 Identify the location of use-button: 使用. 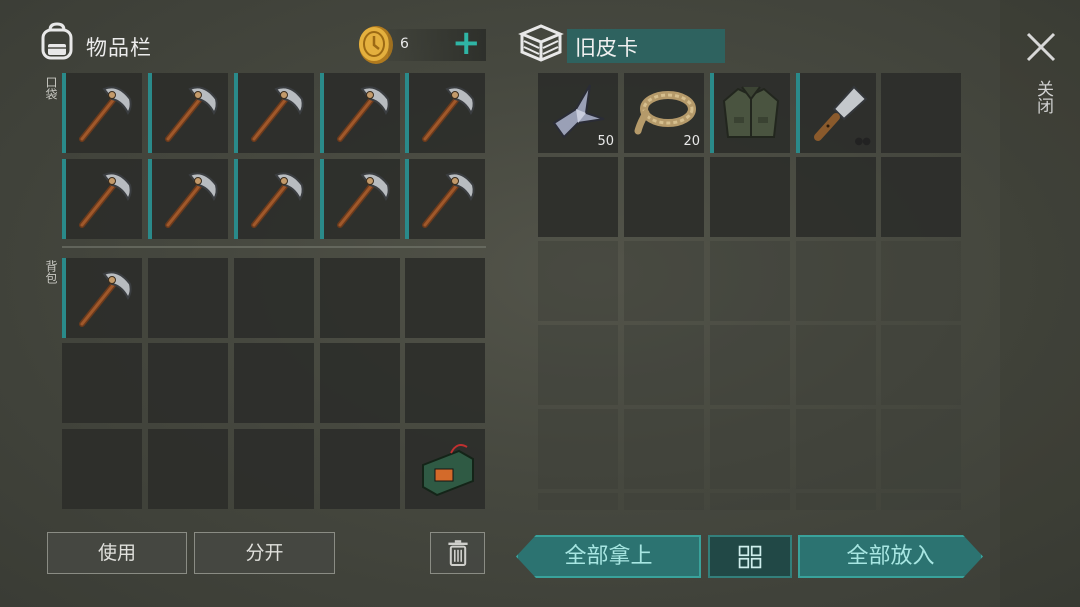
(117, 553).